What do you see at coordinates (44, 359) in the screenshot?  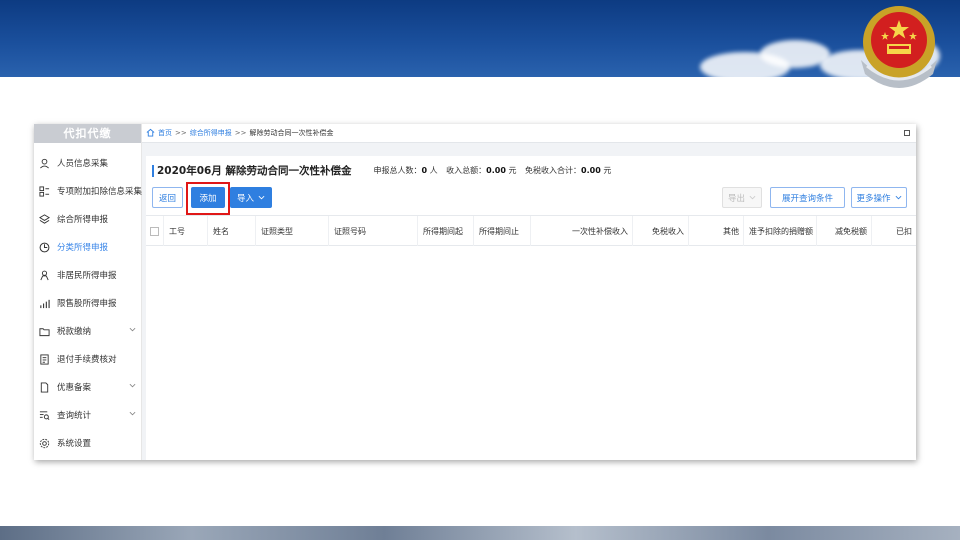 I see `document-icon` at bounding box center [44, 359].